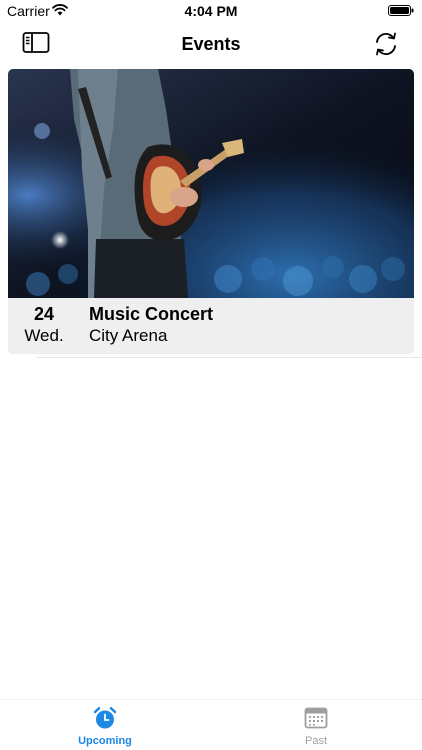 The height and width of the screenshot is (750, 422). I want to click on tab-past-label: Past, so click(315, 741).